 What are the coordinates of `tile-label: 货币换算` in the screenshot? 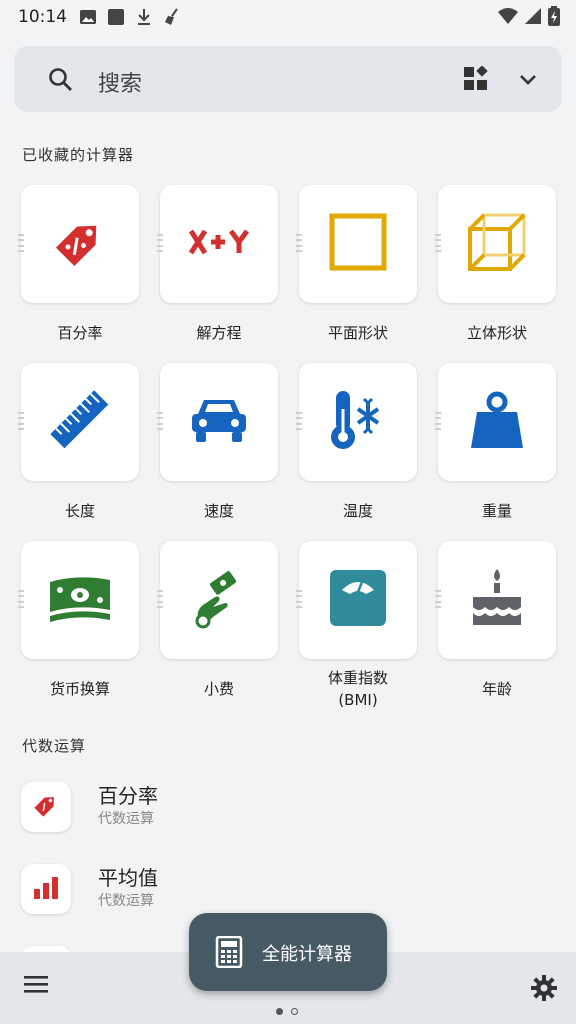 It's located at (79, 689).